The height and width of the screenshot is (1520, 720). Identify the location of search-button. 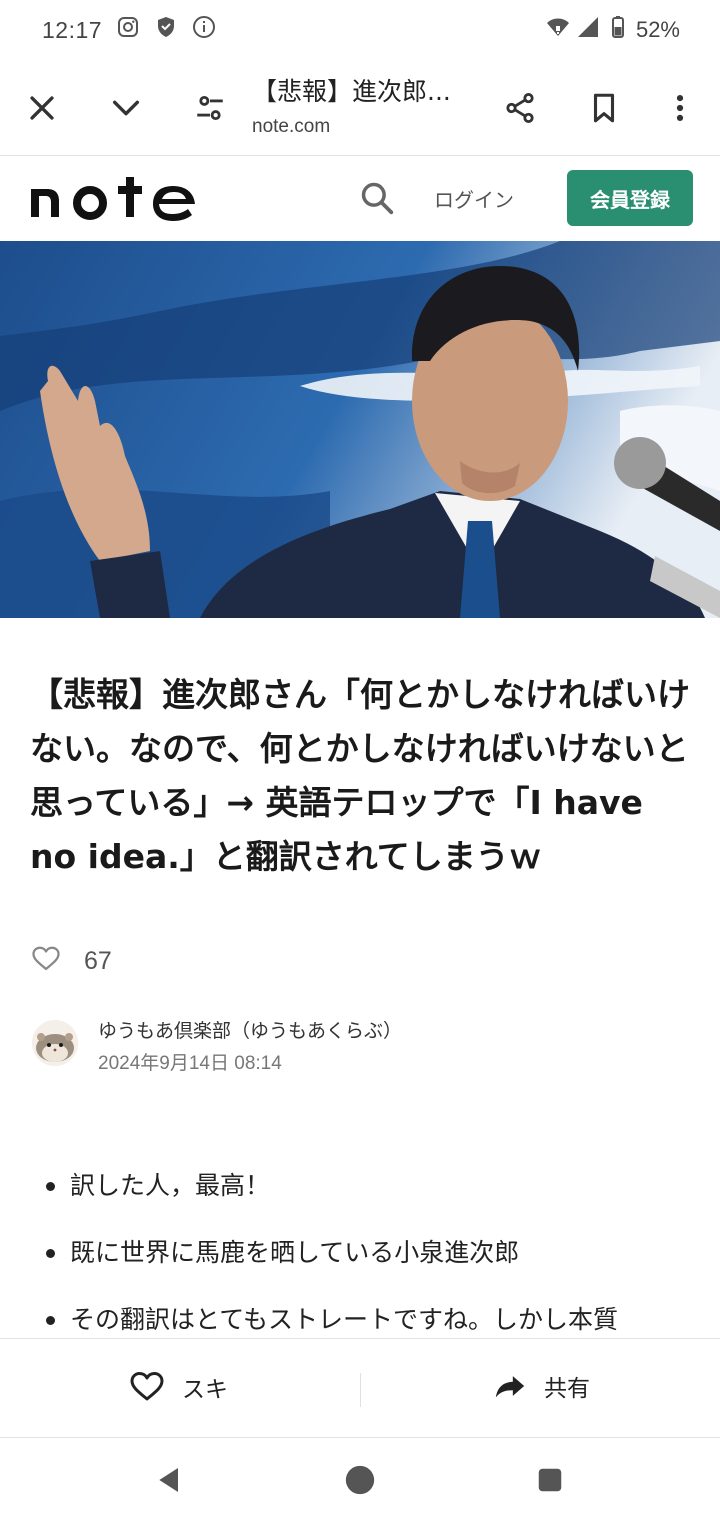
(377, 198).